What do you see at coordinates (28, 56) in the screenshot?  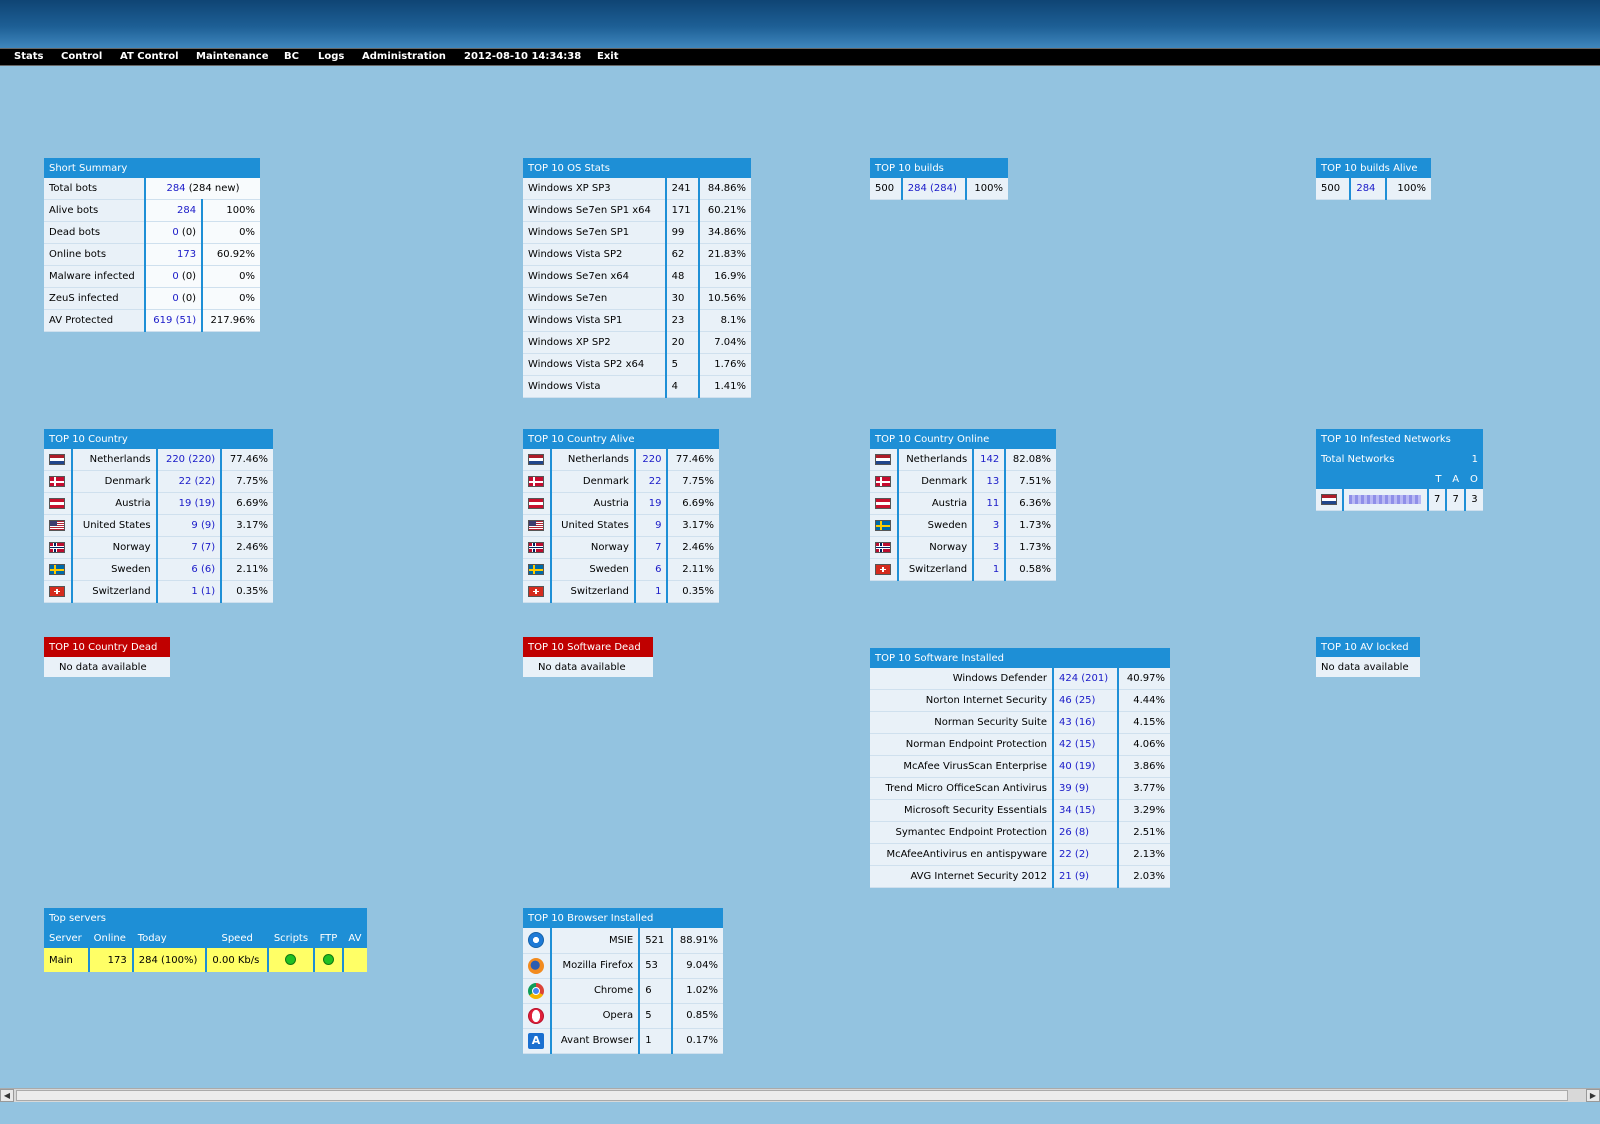 I see `menu-stats: Stats` at bounding box center [28, 56].